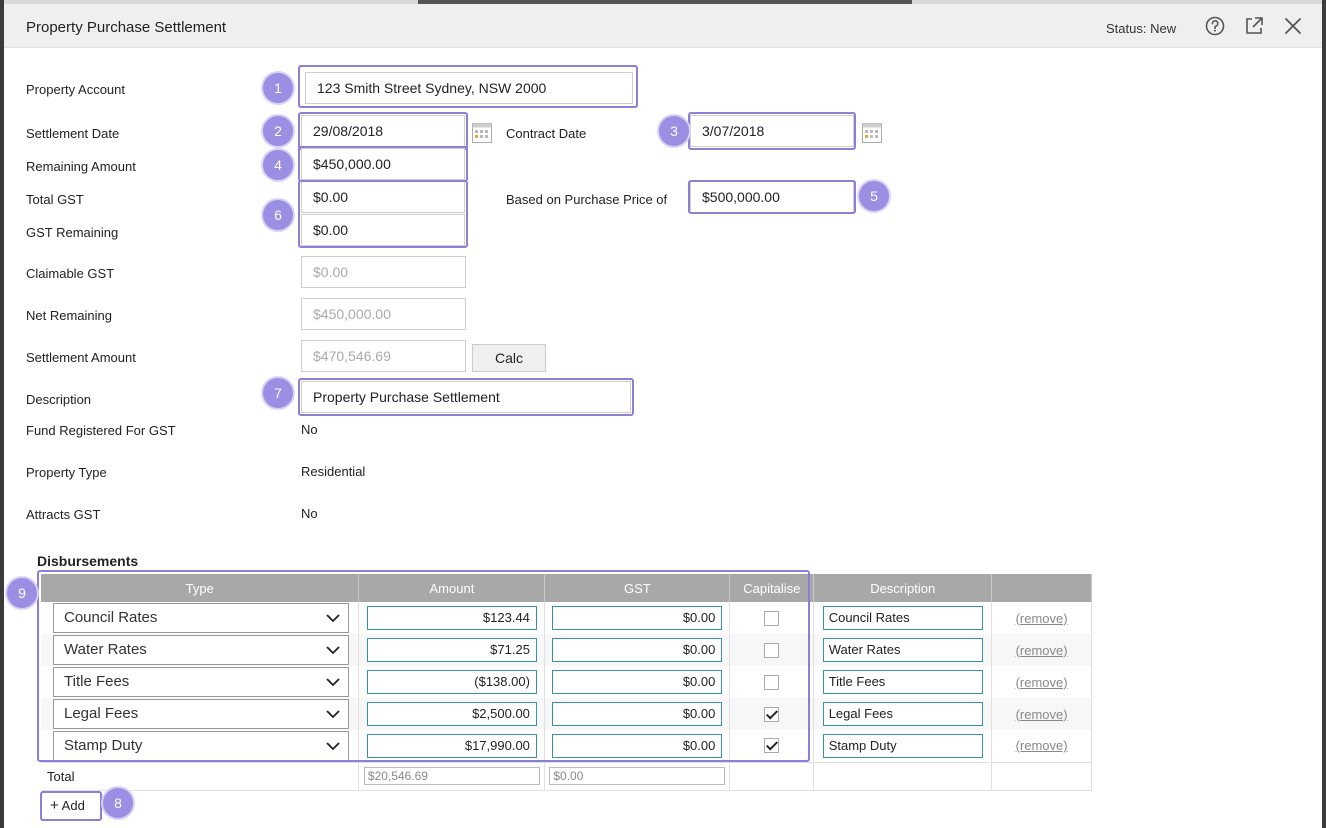 This screenshot has width=1326, height=828. What do you see at coordinates (278, 393) in the screenshot?
I see `step-badge-7: 7` at bounding box center [278, 393].